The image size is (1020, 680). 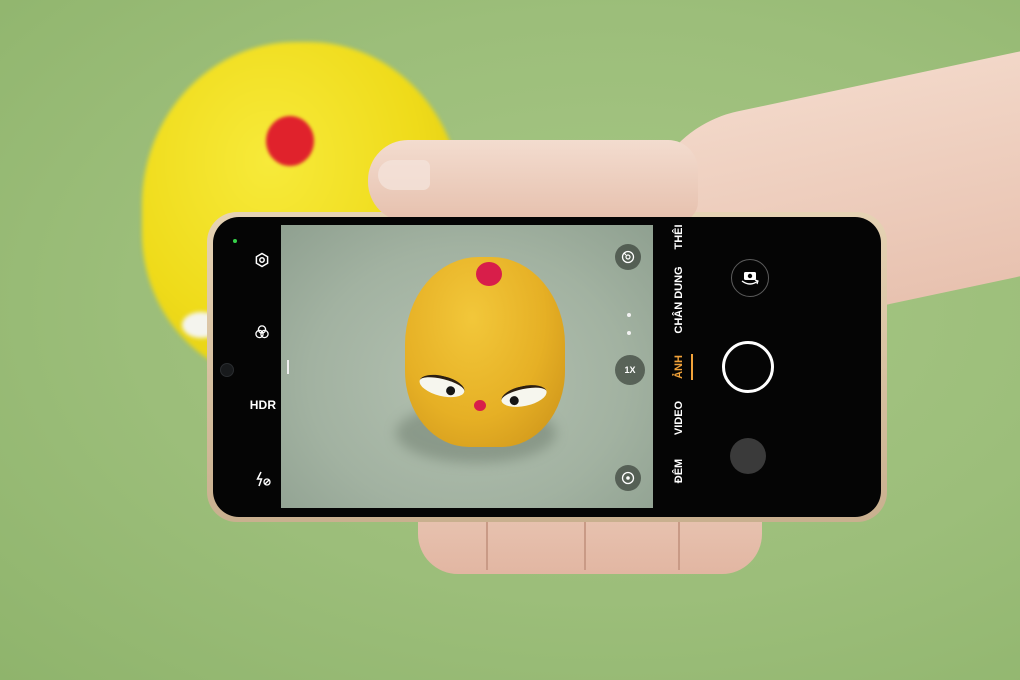 I want to click on filter-button, so click(x=262, y=332).